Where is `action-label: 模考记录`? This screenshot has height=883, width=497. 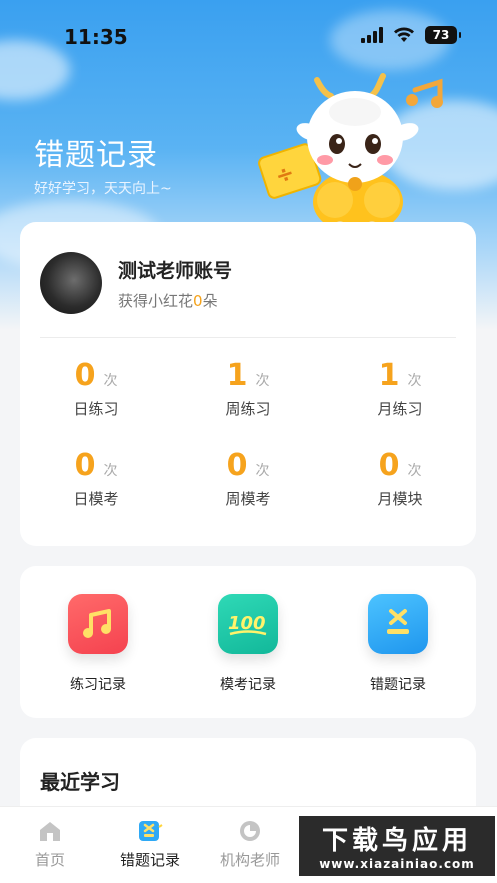 action-label: 模考记录 is located at coordinates (248, 685).